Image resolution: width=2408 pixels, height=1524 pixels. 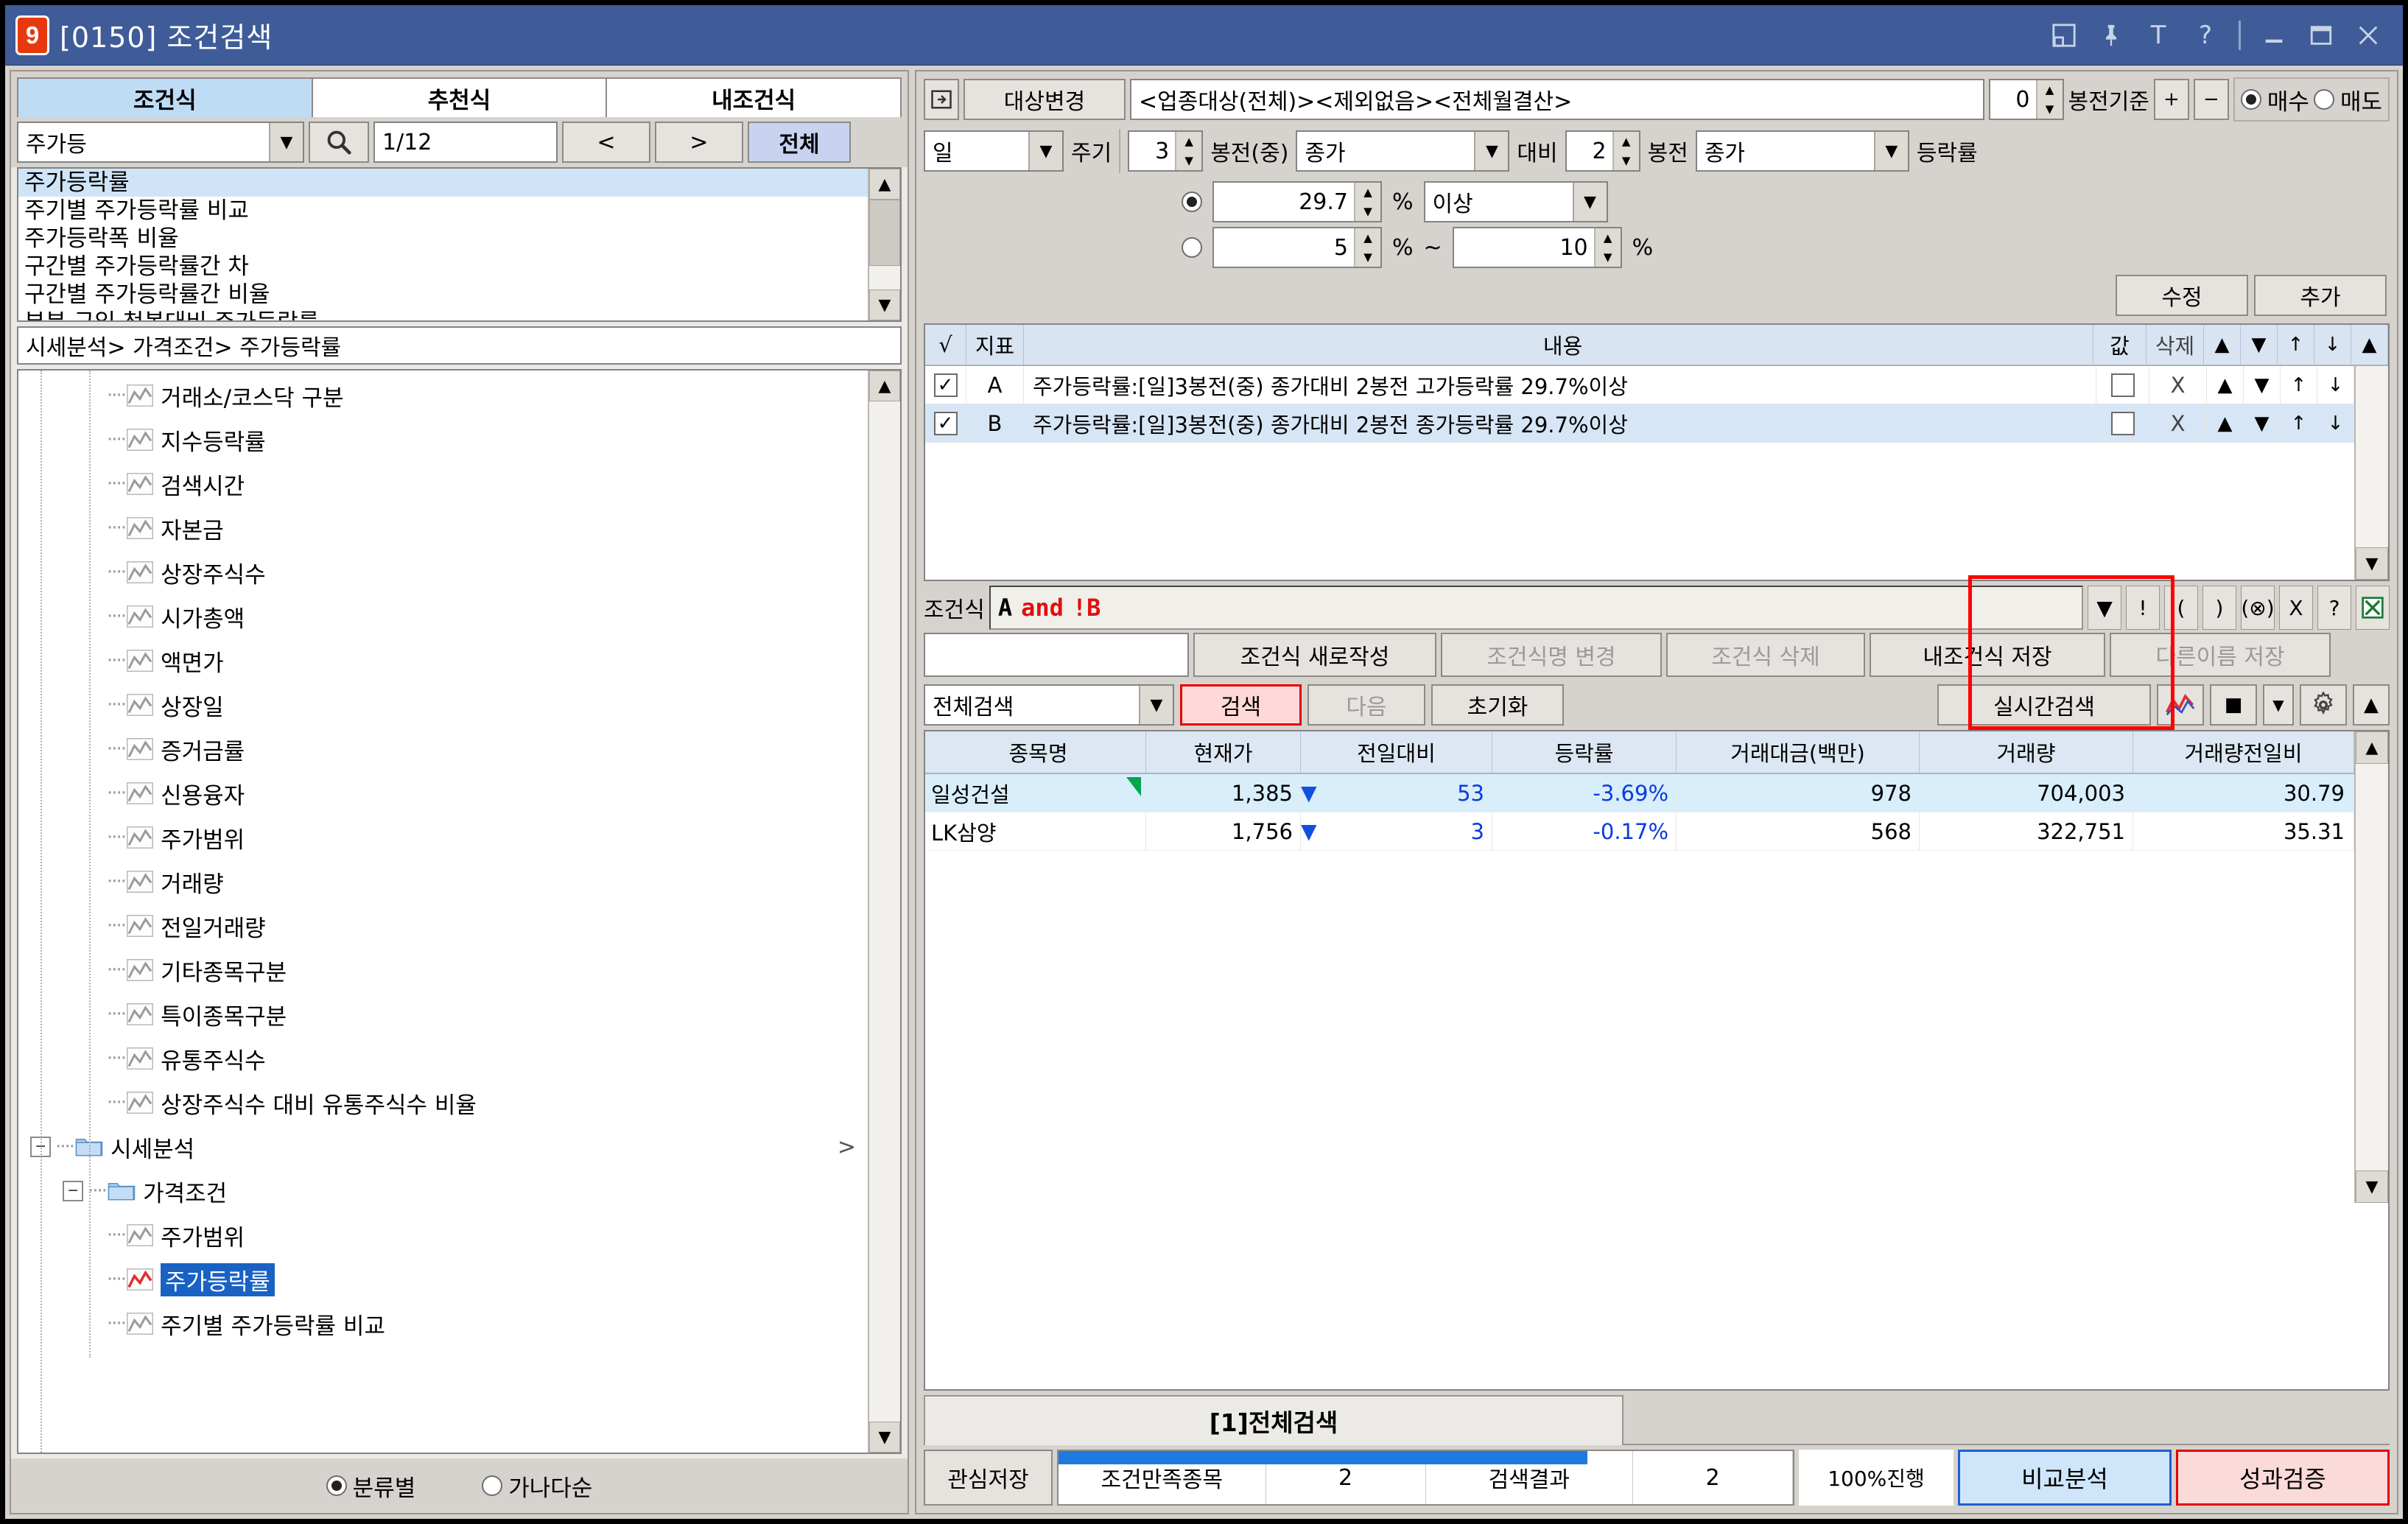 I want to click on col-up: ↑, so click(x=2296, y=345).